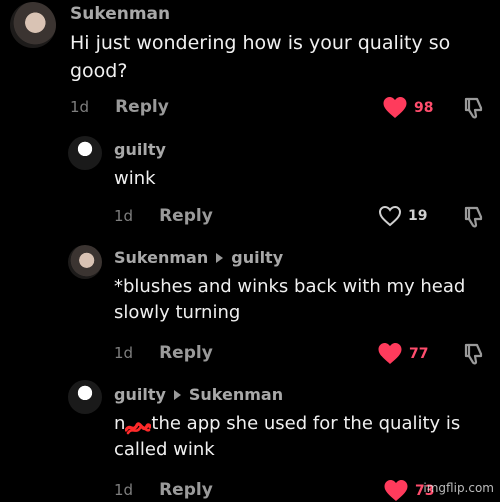 The image size is (500, 502). Describe the element at coordinates (120, 423) in the screenshot. I see `comment-text-start: n` at that location.